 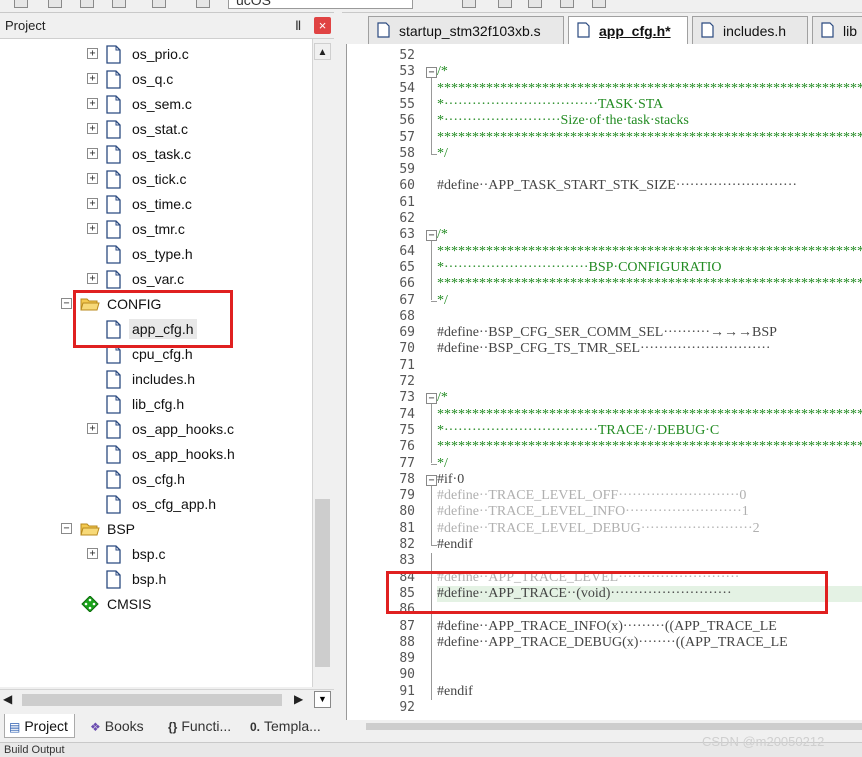 What do you see at coordinates (156, 79) in the screenshot?
I see `tree-file-row: + os_q.c` at bounding box center [156, 79].